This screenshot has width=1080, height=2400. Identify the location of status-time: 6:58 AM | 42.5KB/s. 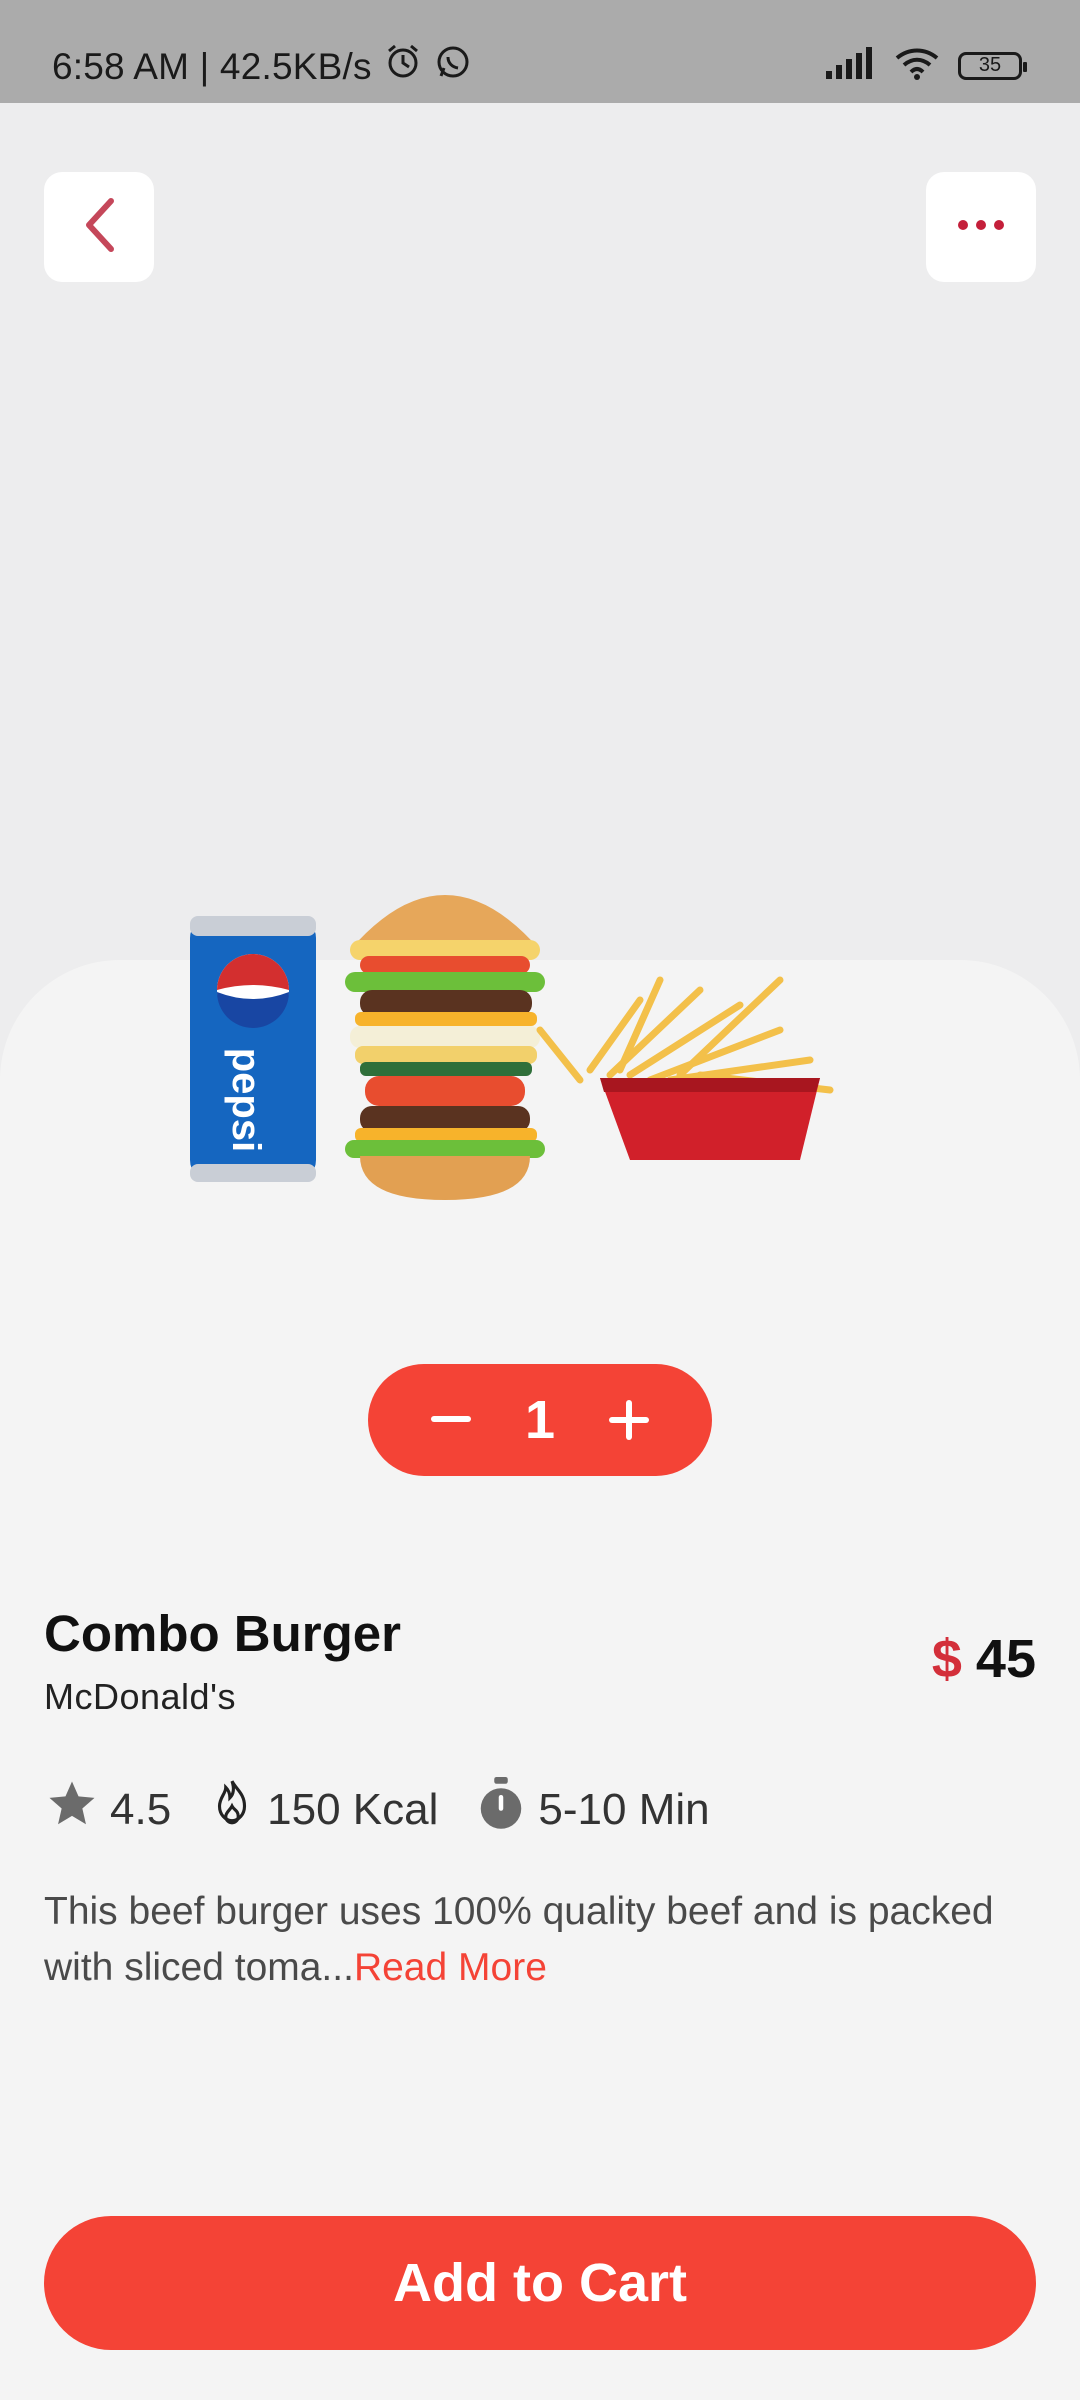
(212, 66).